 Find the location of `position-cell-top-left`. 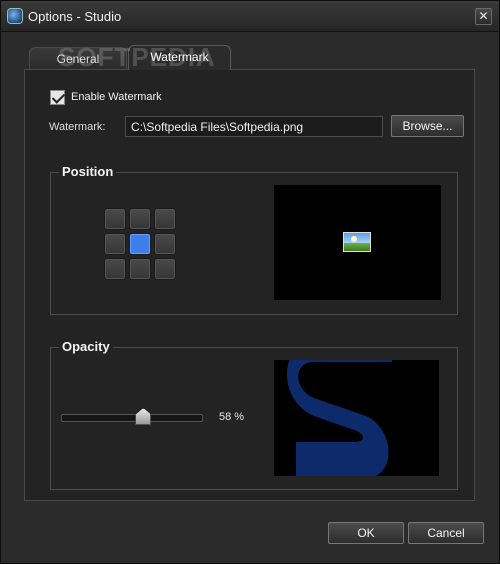

position-cell-top-left is located at coordinates (115, 219).